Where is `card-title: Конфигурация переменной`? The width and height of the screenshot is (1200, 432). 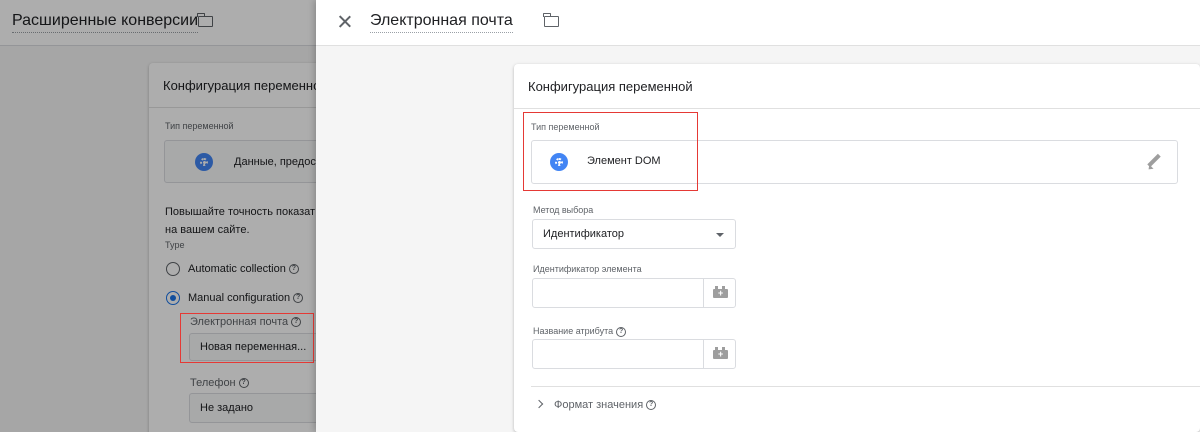 card-title: Конфигурация переменной is located at coordinates (857, 86).